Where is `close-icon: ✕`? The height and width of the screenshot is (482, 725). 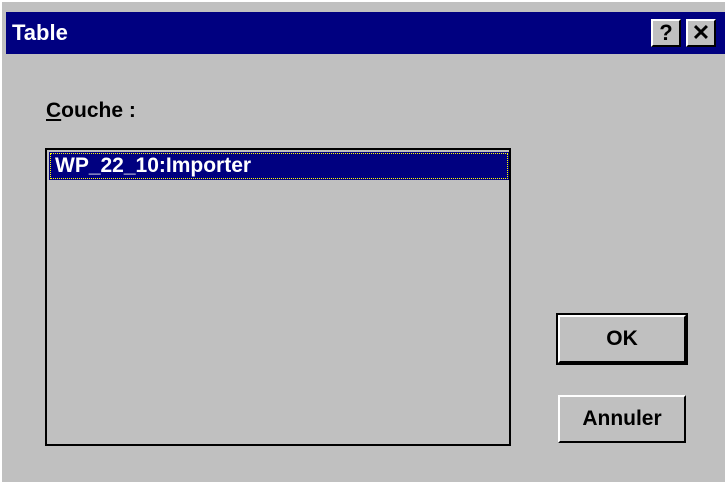 close-icon: ✕ is located at coordinates (701, 32).